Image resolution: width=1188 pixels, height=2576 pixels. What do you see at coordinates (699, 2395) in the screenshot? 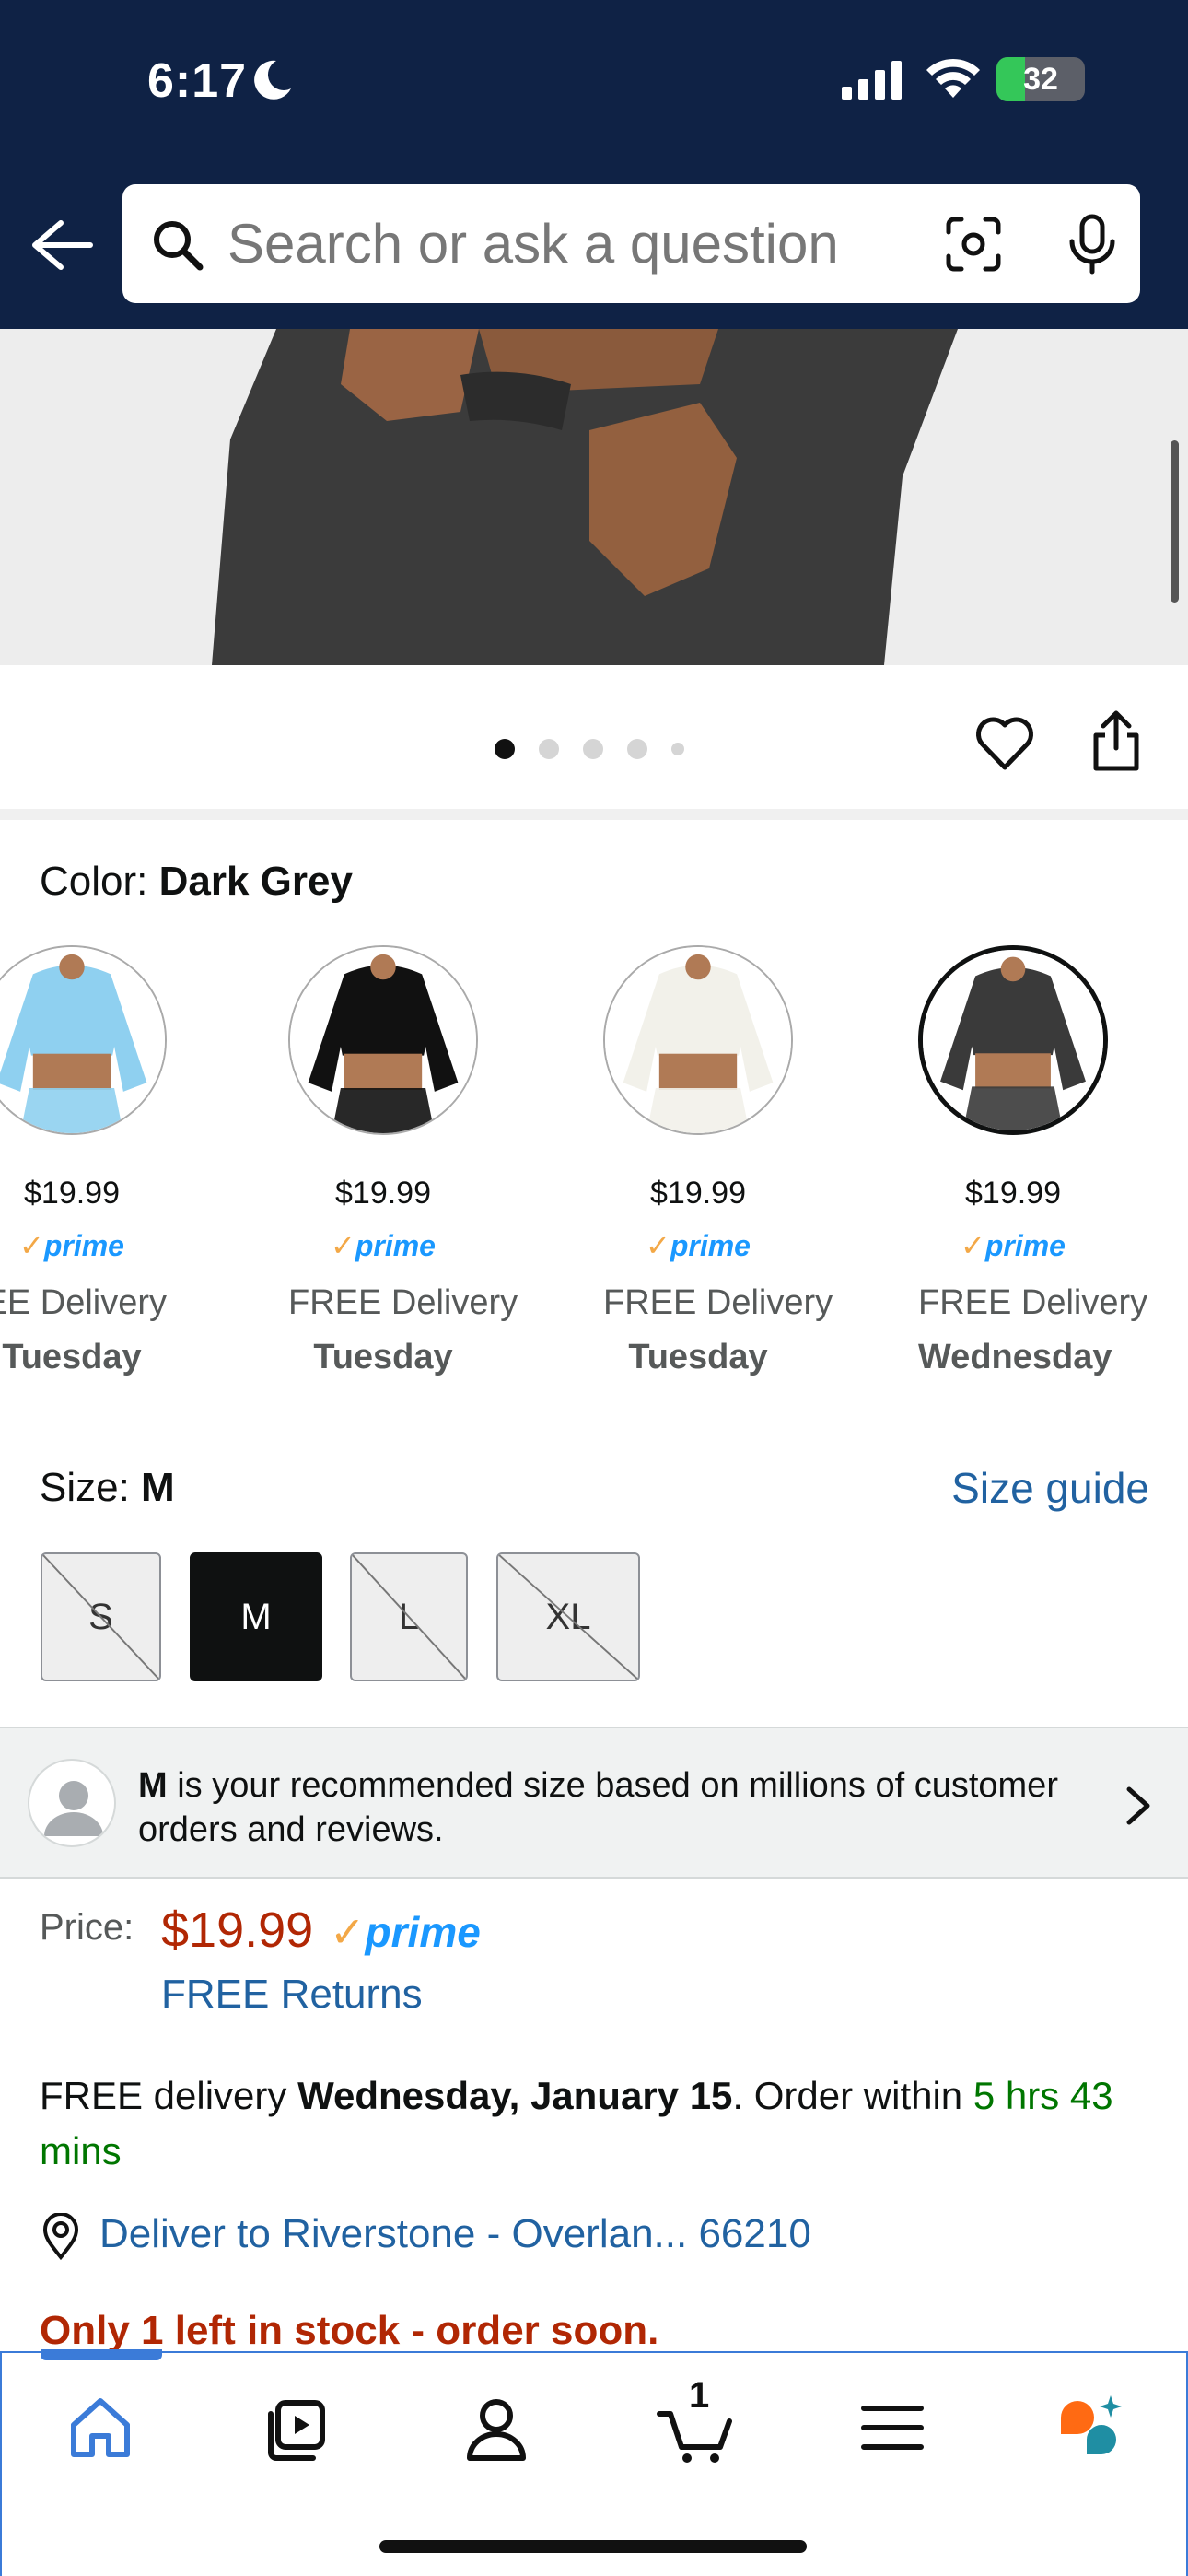
I see `cart-count-badge: 1` at bounding box center [699, 2395].